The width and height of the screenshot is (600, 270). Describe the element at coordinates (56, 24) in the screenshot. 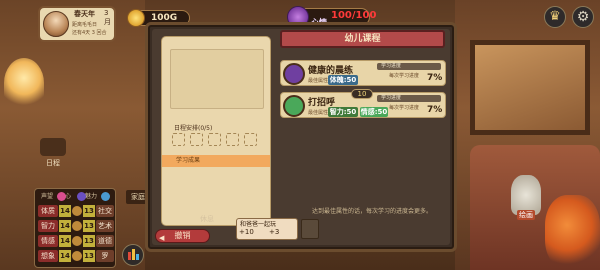

I see `avatar` at that location.